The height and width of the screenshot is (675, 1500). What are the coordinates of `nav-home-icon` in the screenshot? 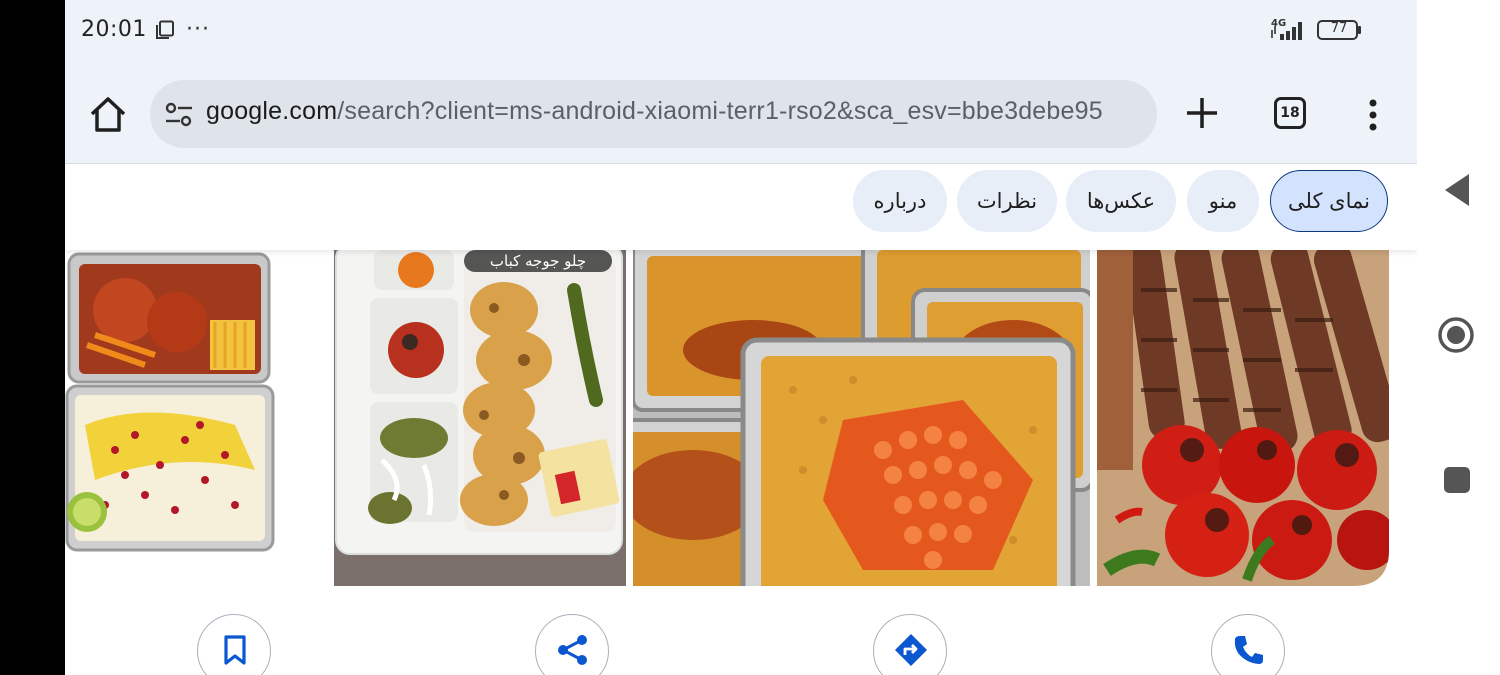 It's located at (1456, 335).